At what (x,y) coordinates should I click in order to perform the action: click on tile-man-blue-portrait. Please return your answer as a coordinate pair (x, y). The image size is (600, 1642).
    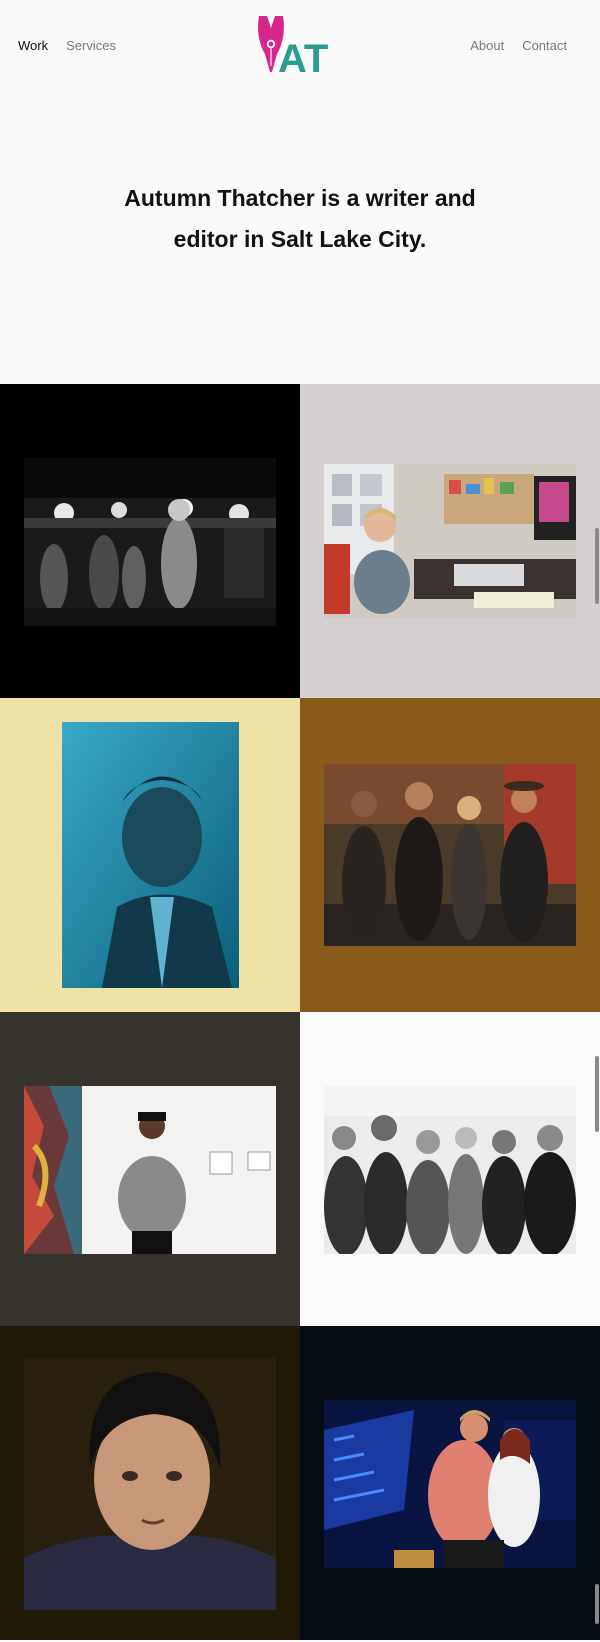
    Looking at the image, I should click on (150, 855).